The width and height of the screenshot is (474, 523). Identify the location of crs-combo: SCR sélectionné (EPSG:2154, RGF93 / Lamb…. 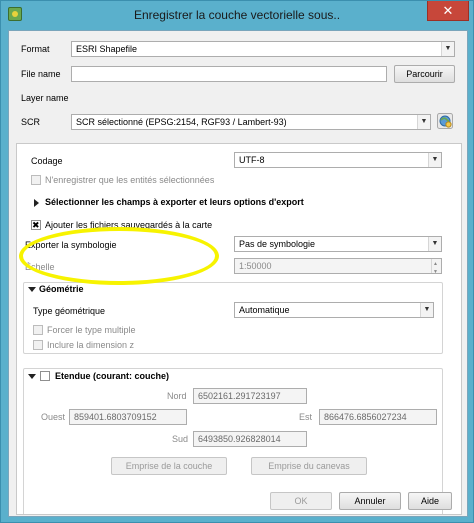
(251, 122).